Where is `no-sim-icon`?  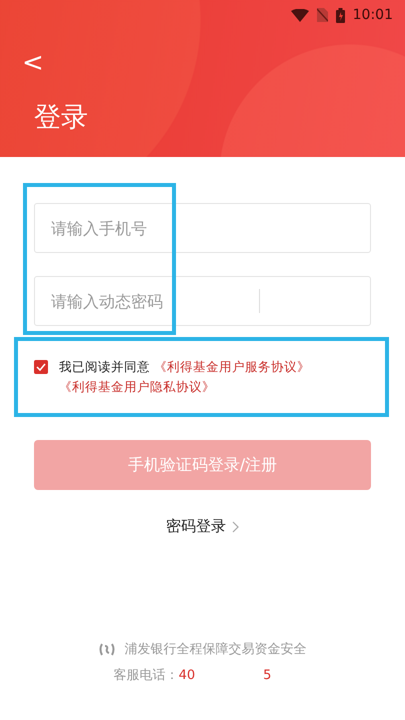
no-sim-icon is located at coordinates (322, 15).